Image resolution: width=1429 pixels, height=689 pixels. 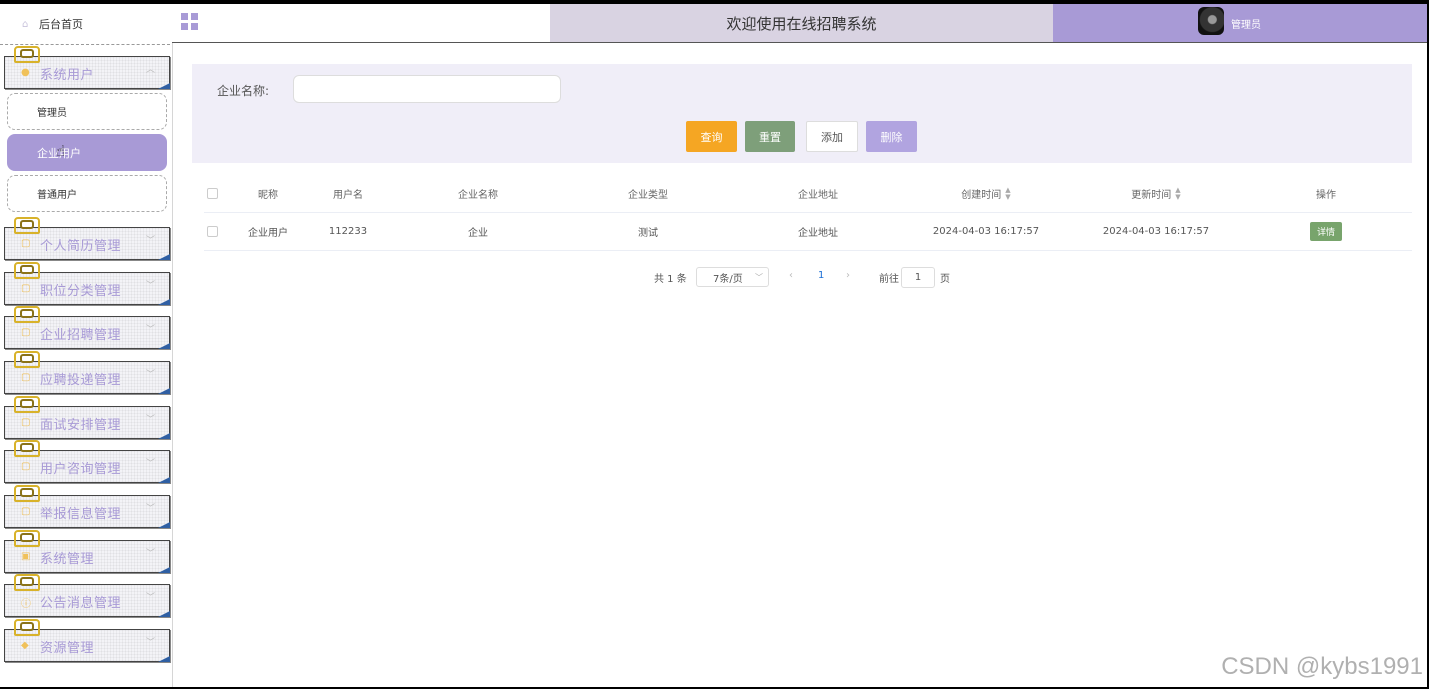 I want to click on sidebar-item-normal-user: 普通用户, so click(x=87, y=193).